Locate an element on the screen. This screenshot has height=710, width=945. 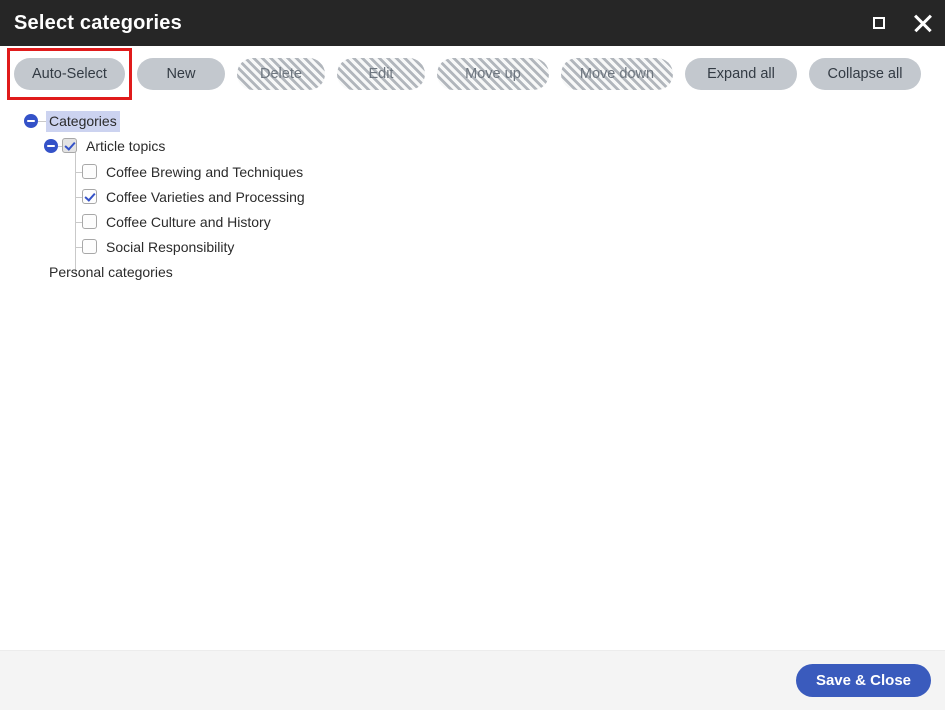
tree-label-coffee-brewing-and-techniques: Coffee Brewing and Techniques is located at coordinates (204, 172).